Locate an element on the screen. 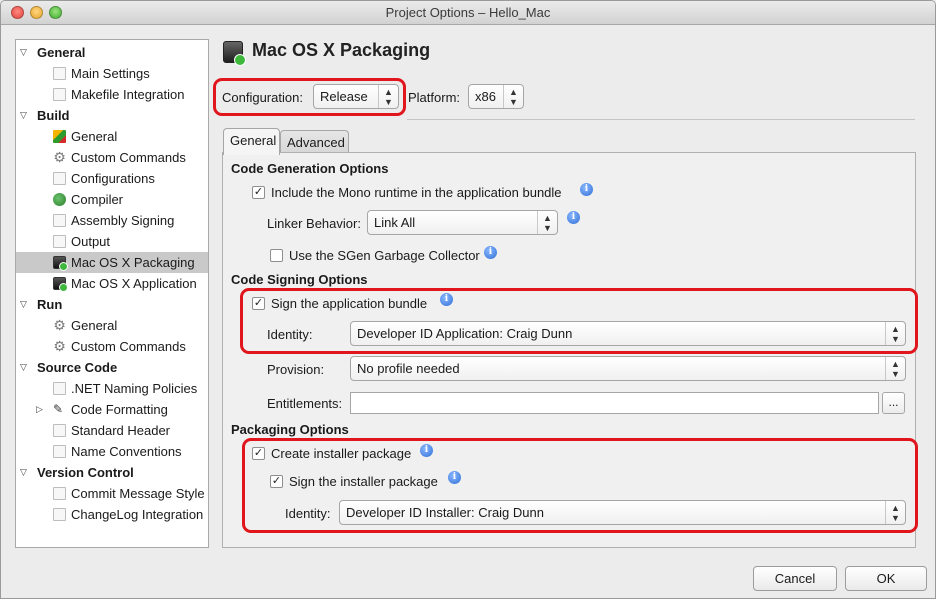  cancel-button: Cancel is located at coordinates (795, 578).